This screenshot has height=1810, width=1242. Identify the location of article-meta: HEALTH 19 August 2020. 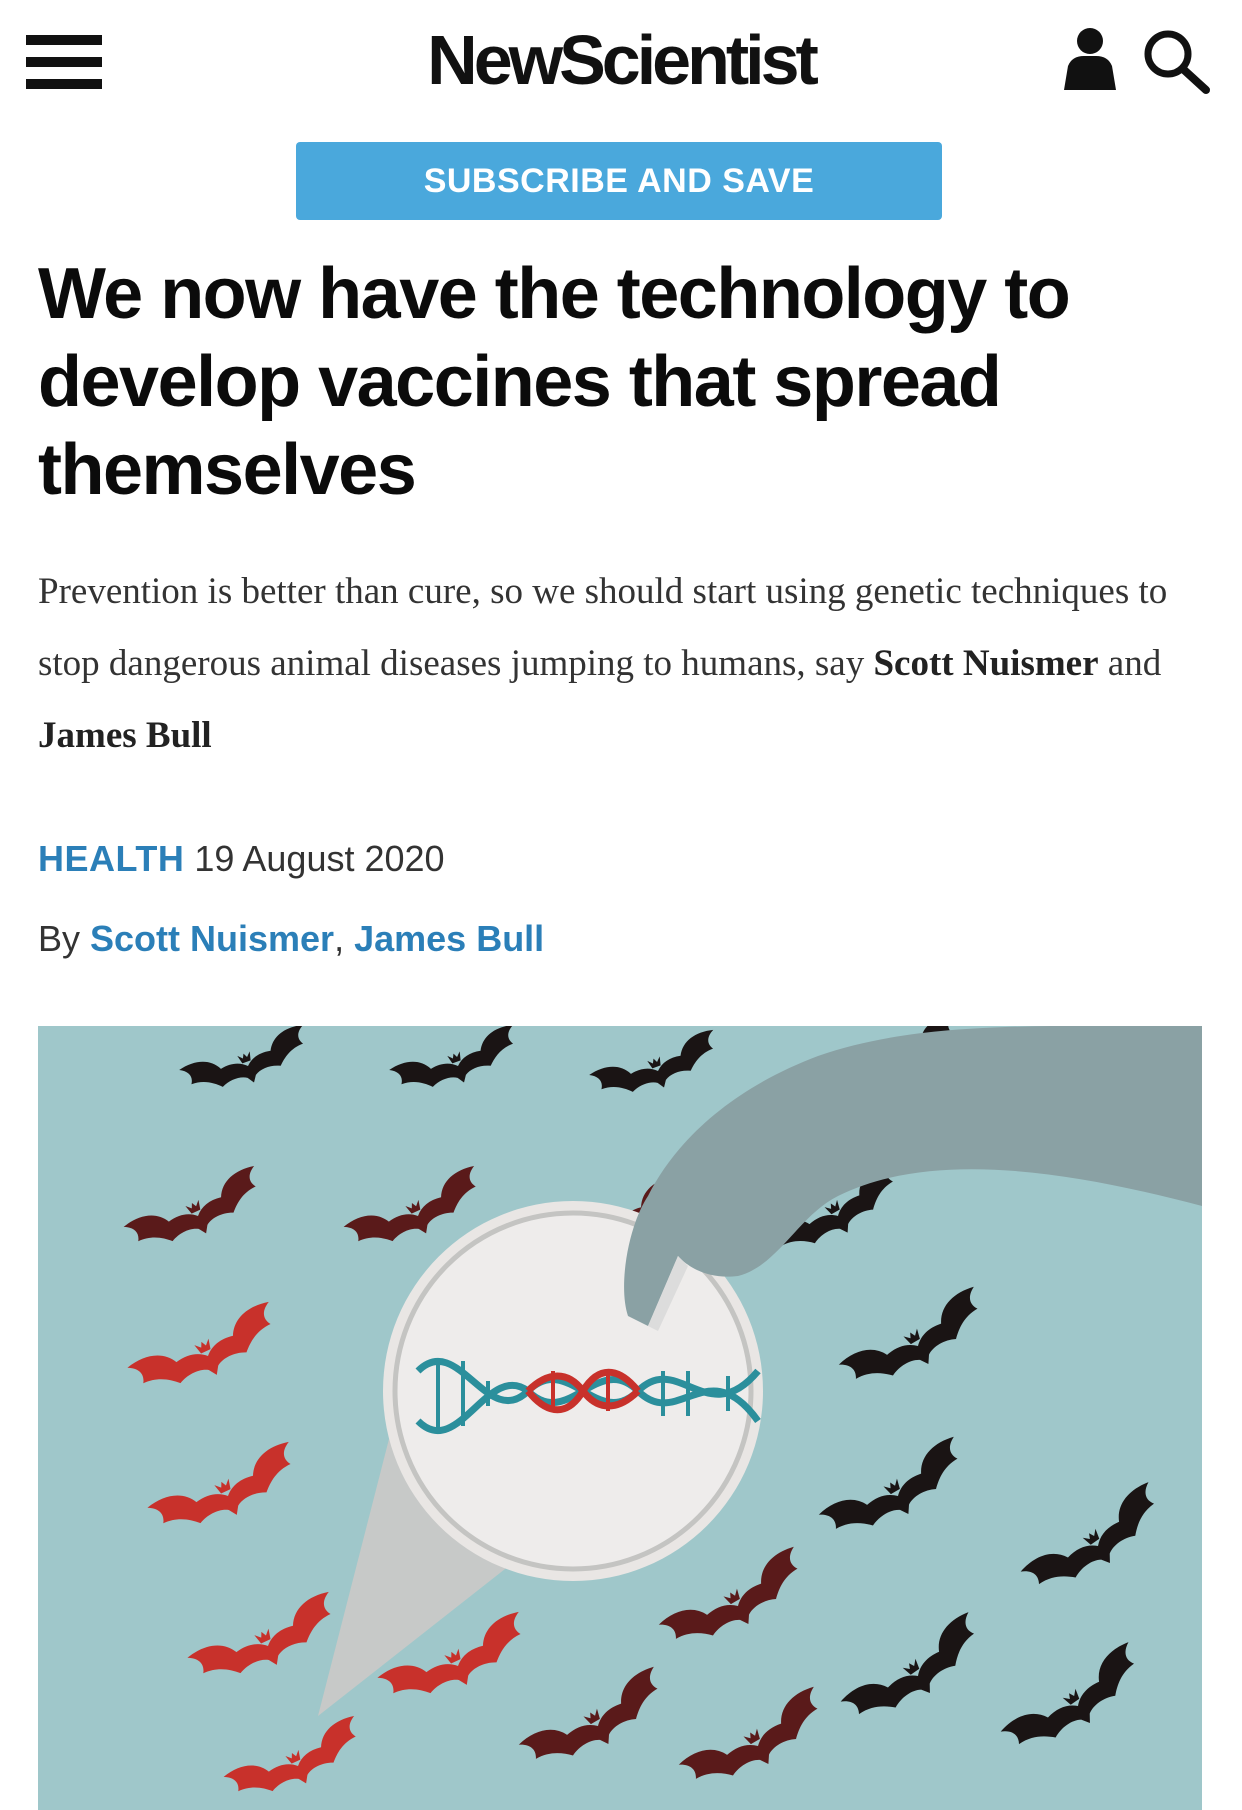
(241, 859).